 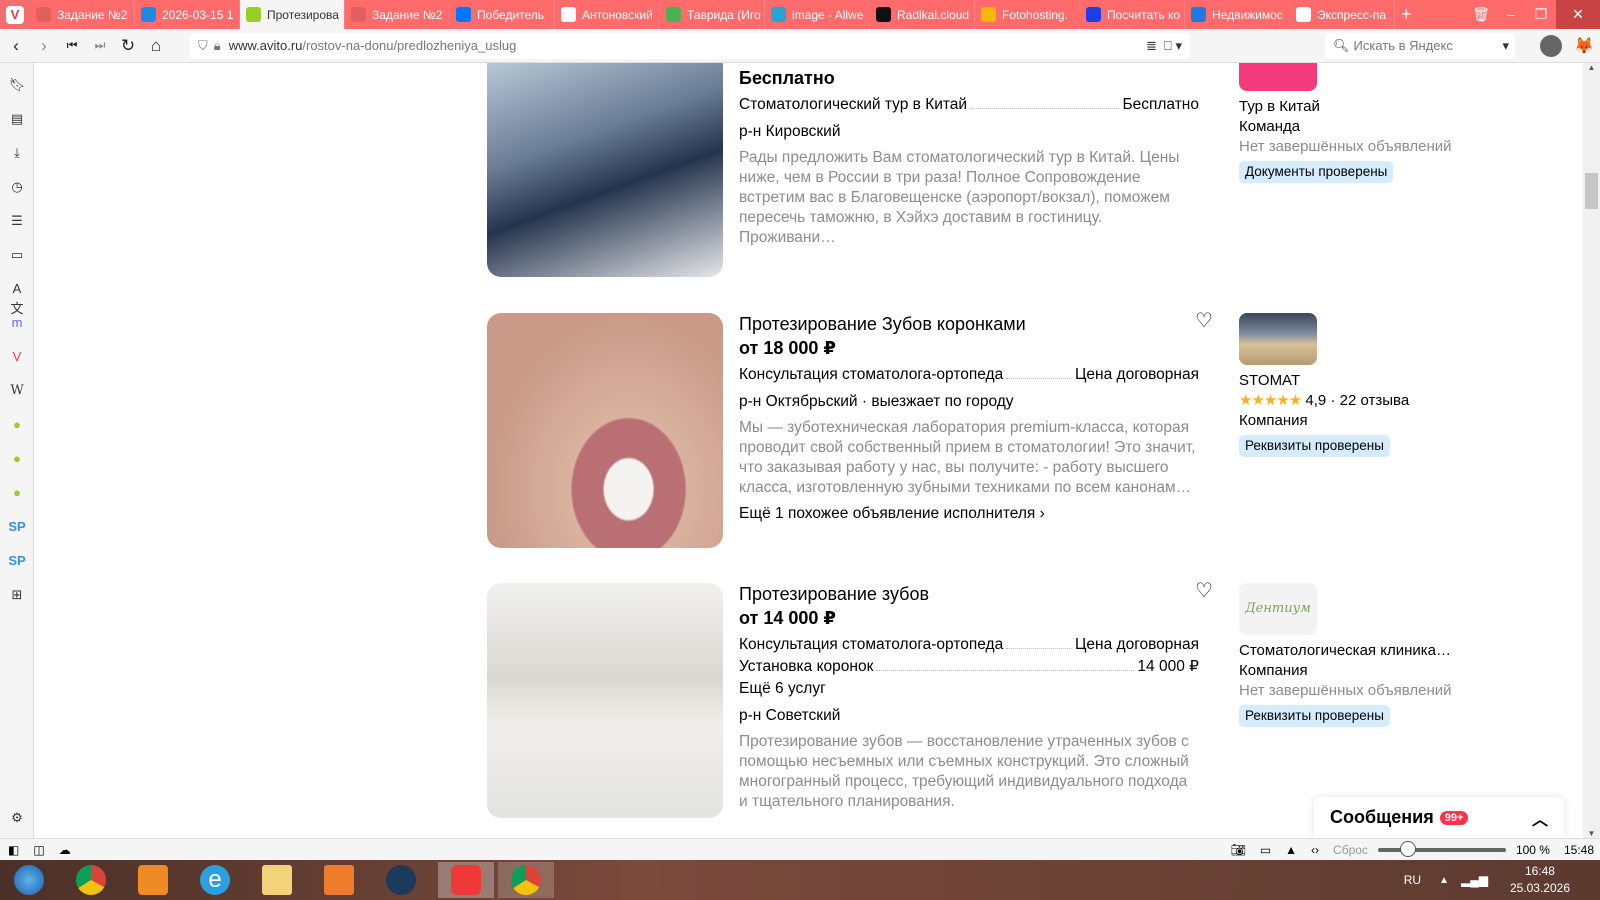 I want to click on images-icon: ▲, so click(x=1291, y=850).